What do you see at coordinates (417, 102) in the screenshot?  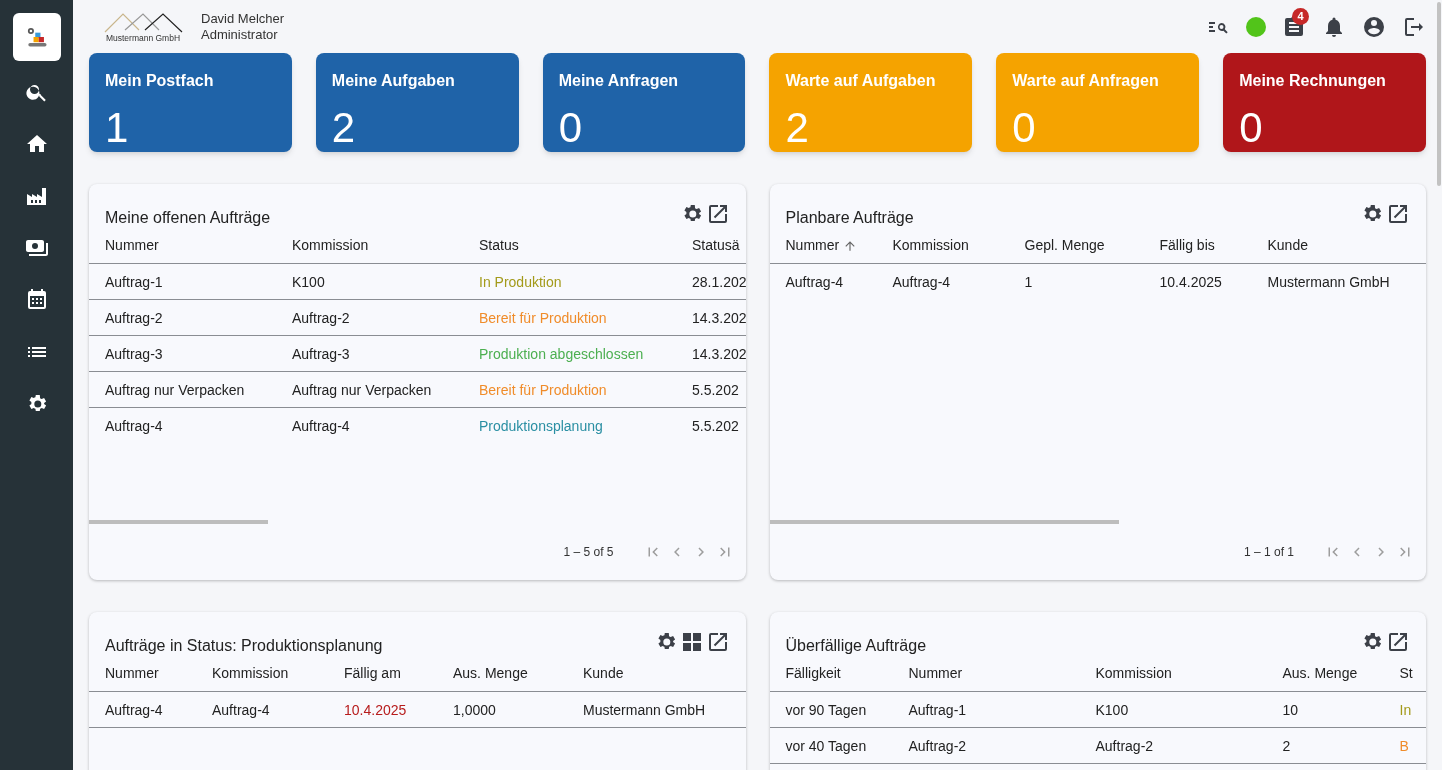 I see `summary-tile: Meine Aufgaben 2` at bounding box center [417, 102].